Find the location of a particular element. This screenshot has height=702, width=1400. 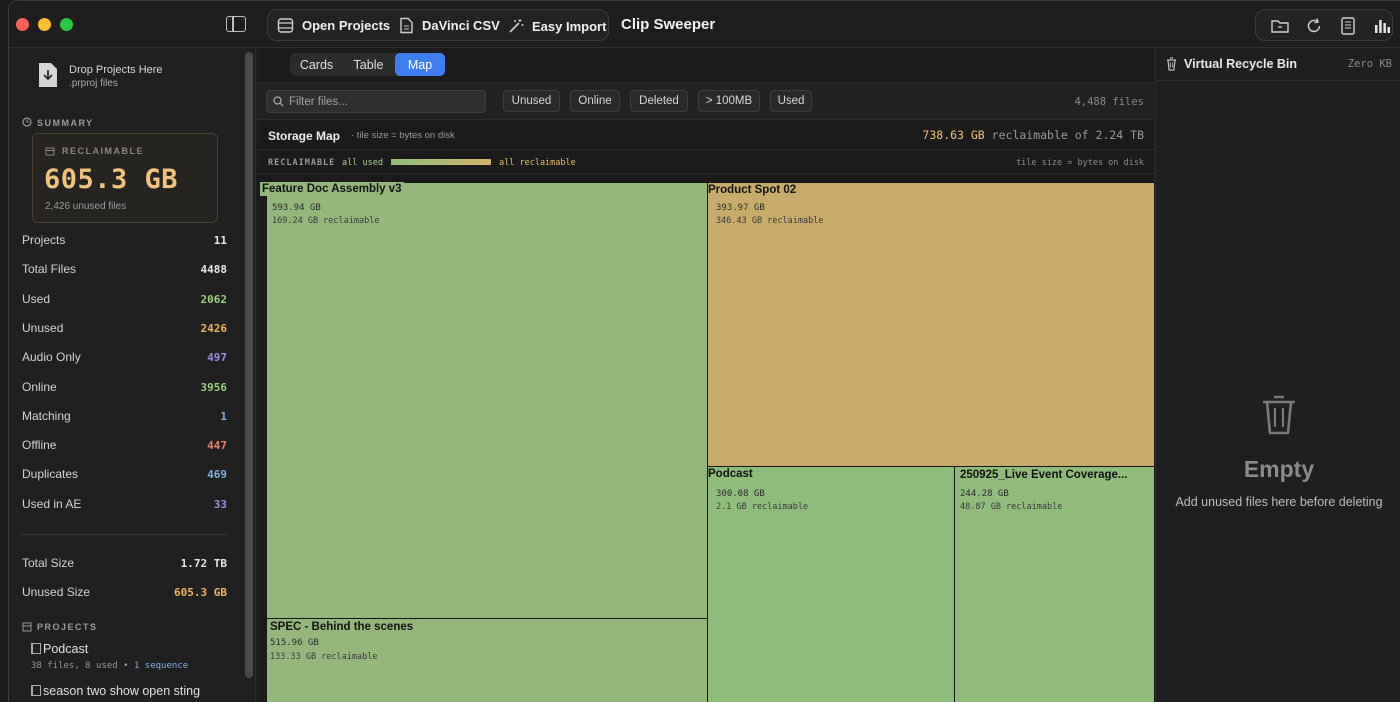

stat-value: 1.72 TB is located at coordinates (203, 563).